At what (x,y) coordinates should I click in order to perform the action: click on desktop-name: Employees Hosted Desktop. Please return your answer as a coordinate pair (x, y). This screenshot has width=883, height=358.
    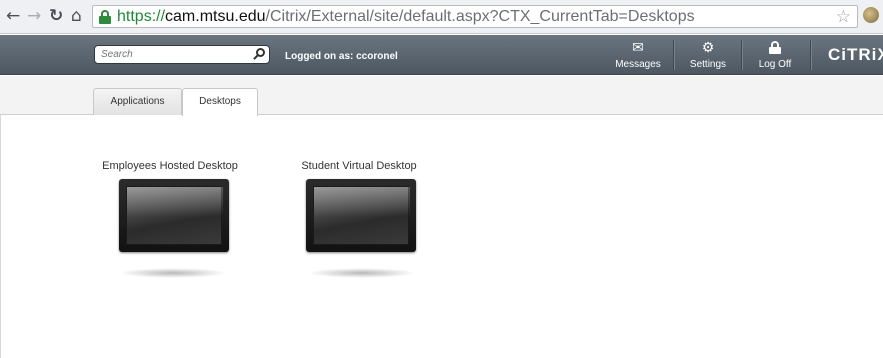
    Looking at the image, I should click on (170, 166).